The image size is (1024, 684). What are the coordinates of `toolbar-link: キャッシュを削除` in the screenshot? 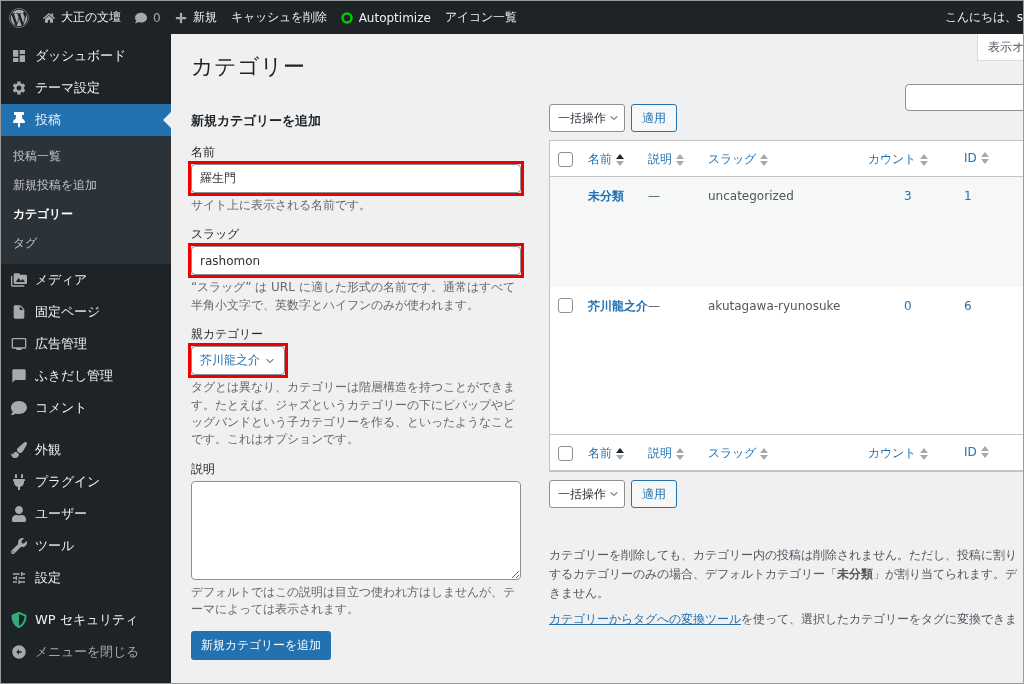 It's located at (278, 17).